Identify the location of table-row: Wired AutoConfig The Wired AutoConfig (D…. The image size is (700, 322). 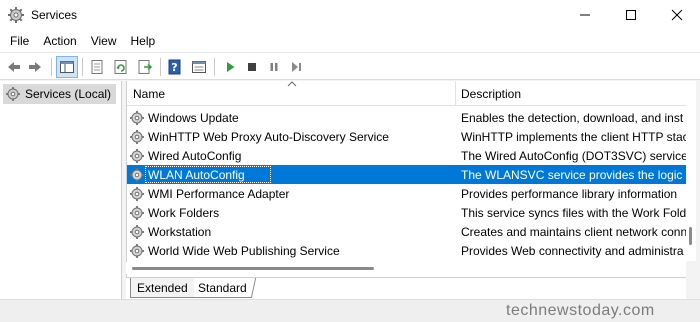
(406, 155).